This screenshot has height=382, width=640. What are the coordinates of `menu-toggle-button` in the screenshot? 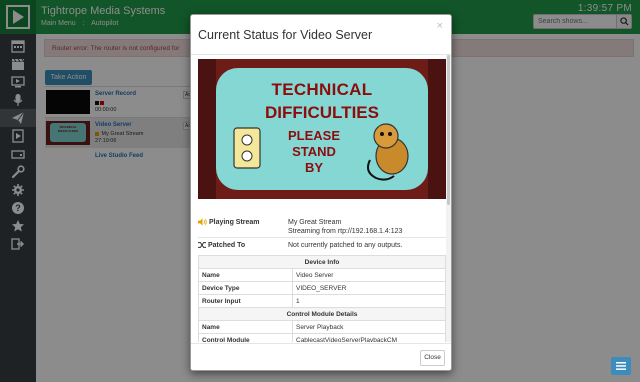 It's located at (621, 366).